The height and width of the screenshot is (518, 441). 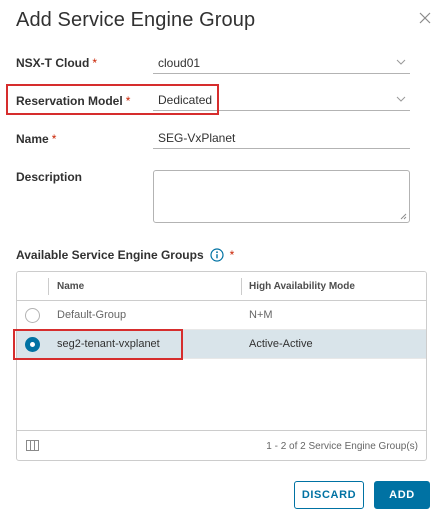 I want to click on description-textarea, so click(x=281, y=196).